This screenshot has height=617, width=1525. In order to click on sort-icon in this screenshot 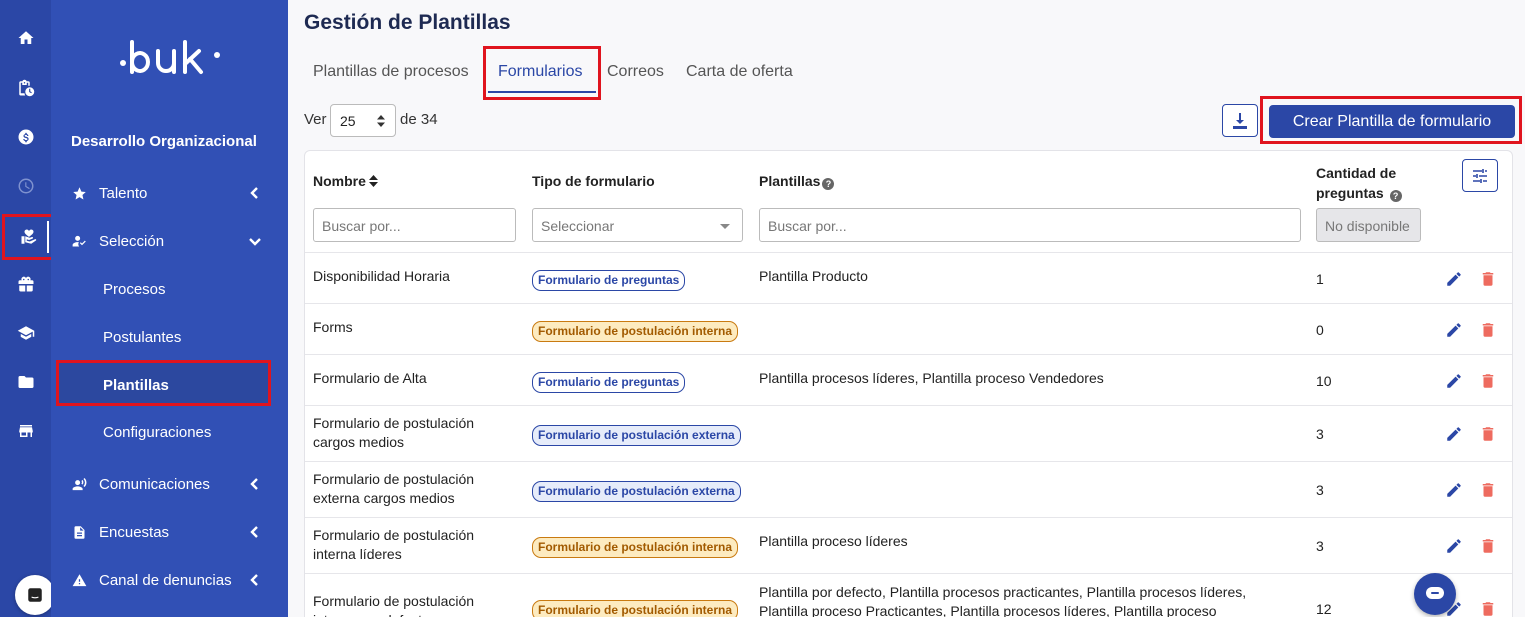, I will do `click(373, 181)`.